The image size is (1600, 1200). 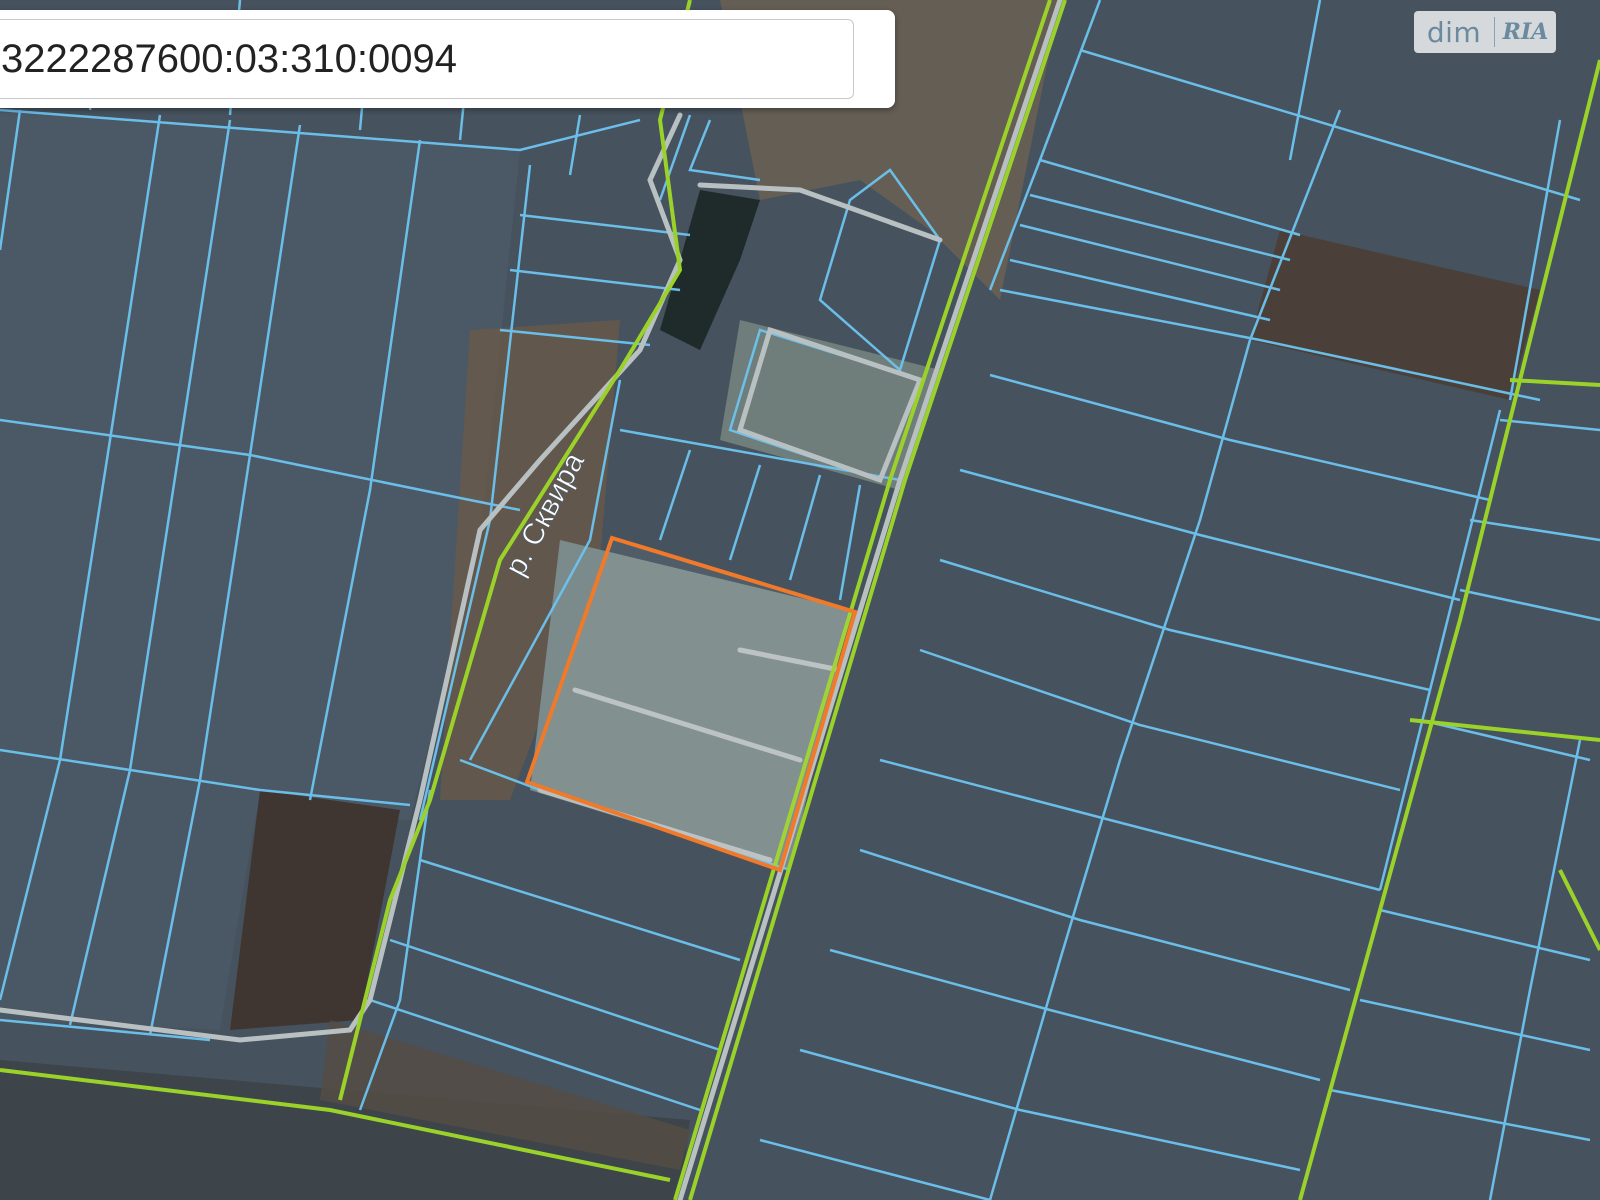 I want to click on watermark-ria: RIA, so click(x=1525, y=32).